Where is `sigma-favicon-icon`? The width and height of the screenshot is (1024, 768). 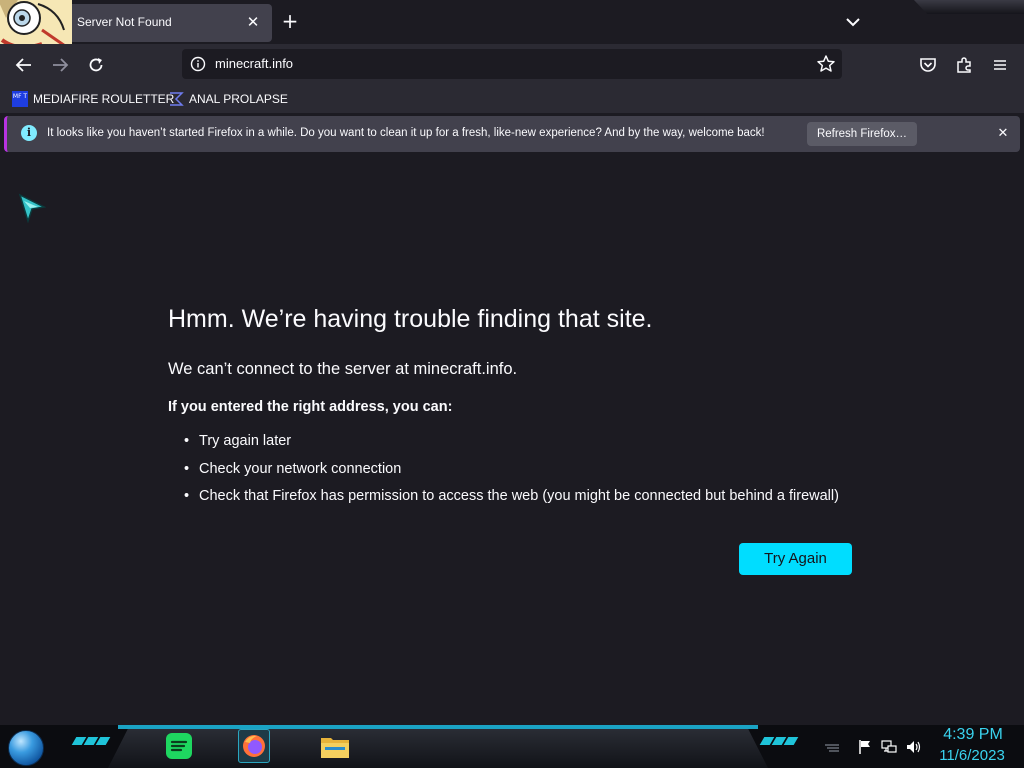 sigma-favicon-icon is located at coordinates (176, 99).